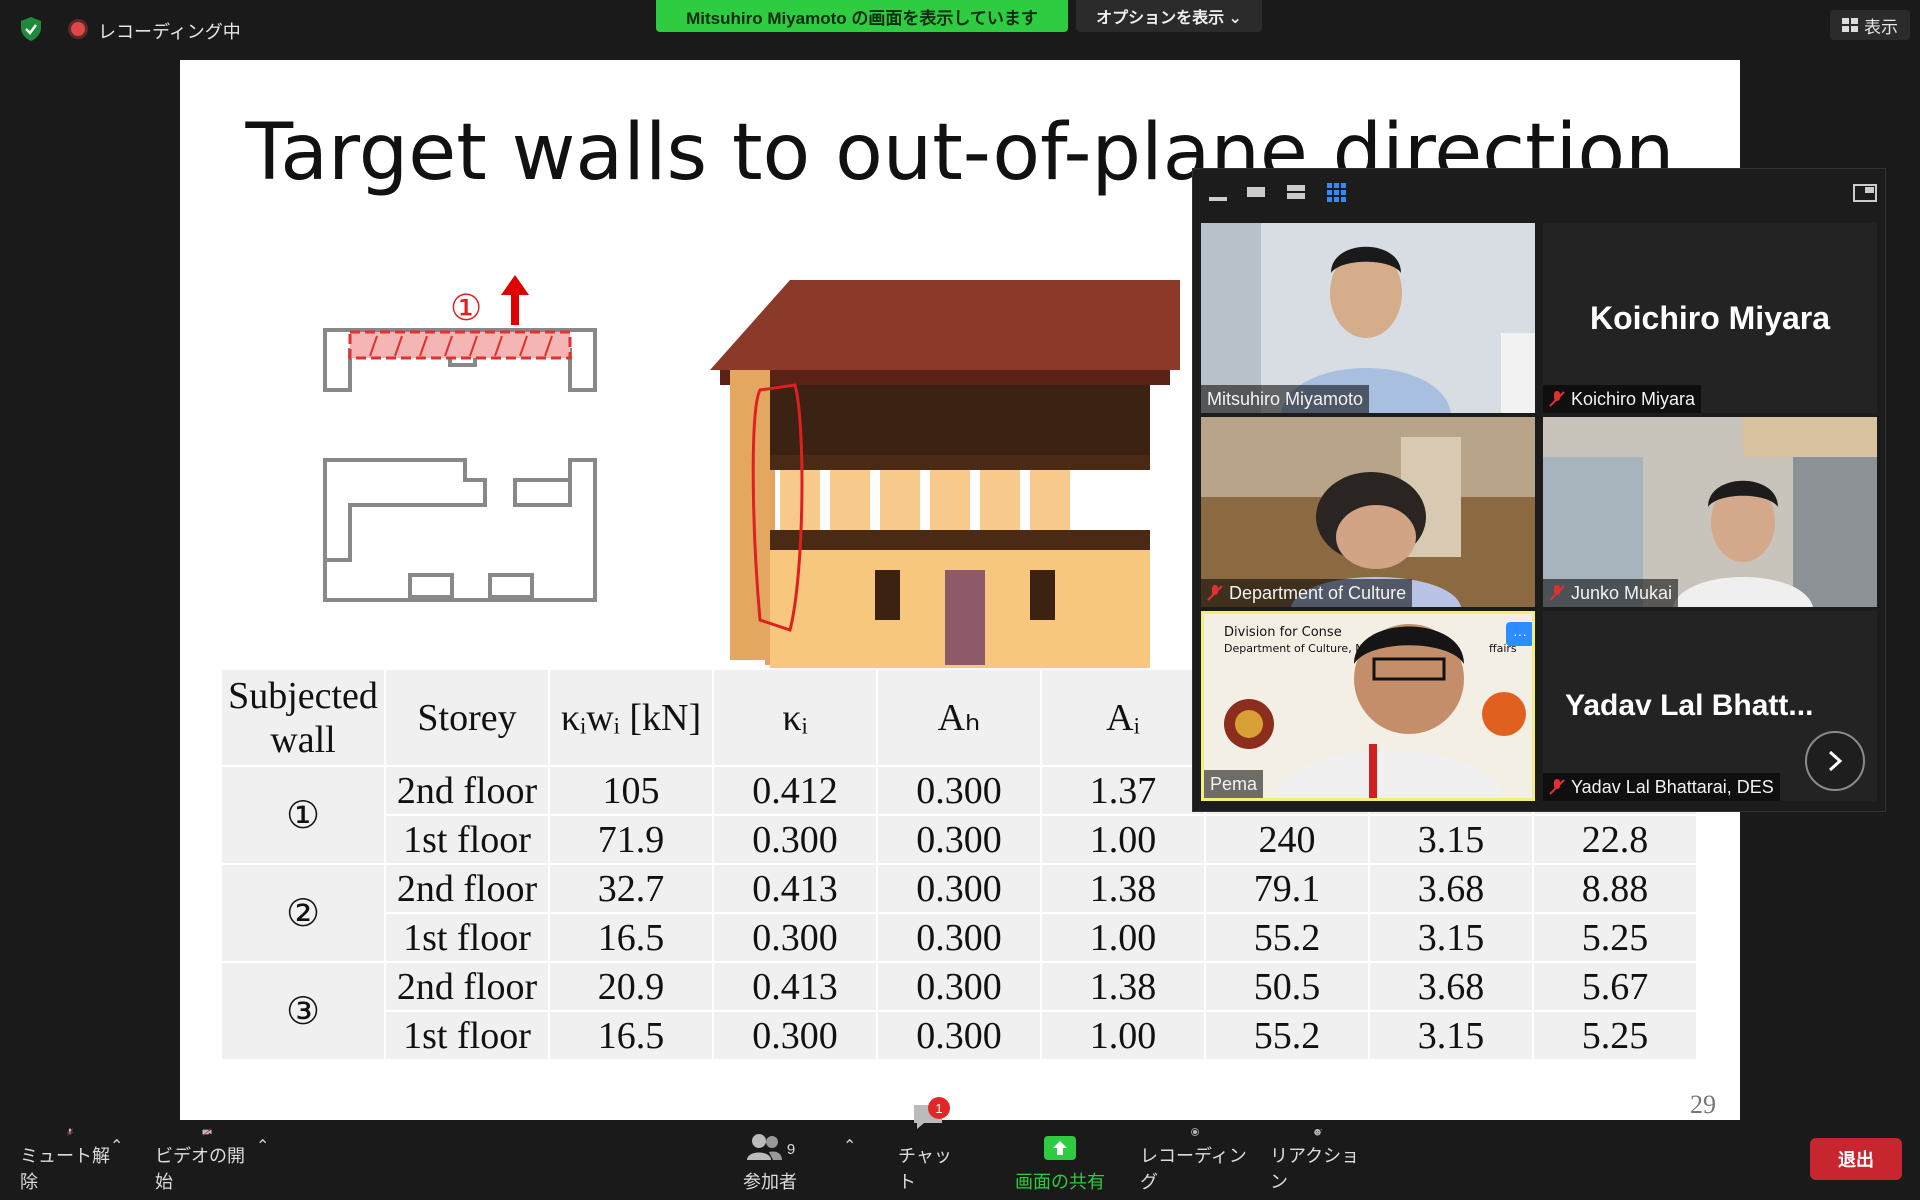  What do you see at coordinates (1060, 1161) in the screenshot?
I see `share-screen-button: 画面の共有` at bounding box center [1060, 1161].